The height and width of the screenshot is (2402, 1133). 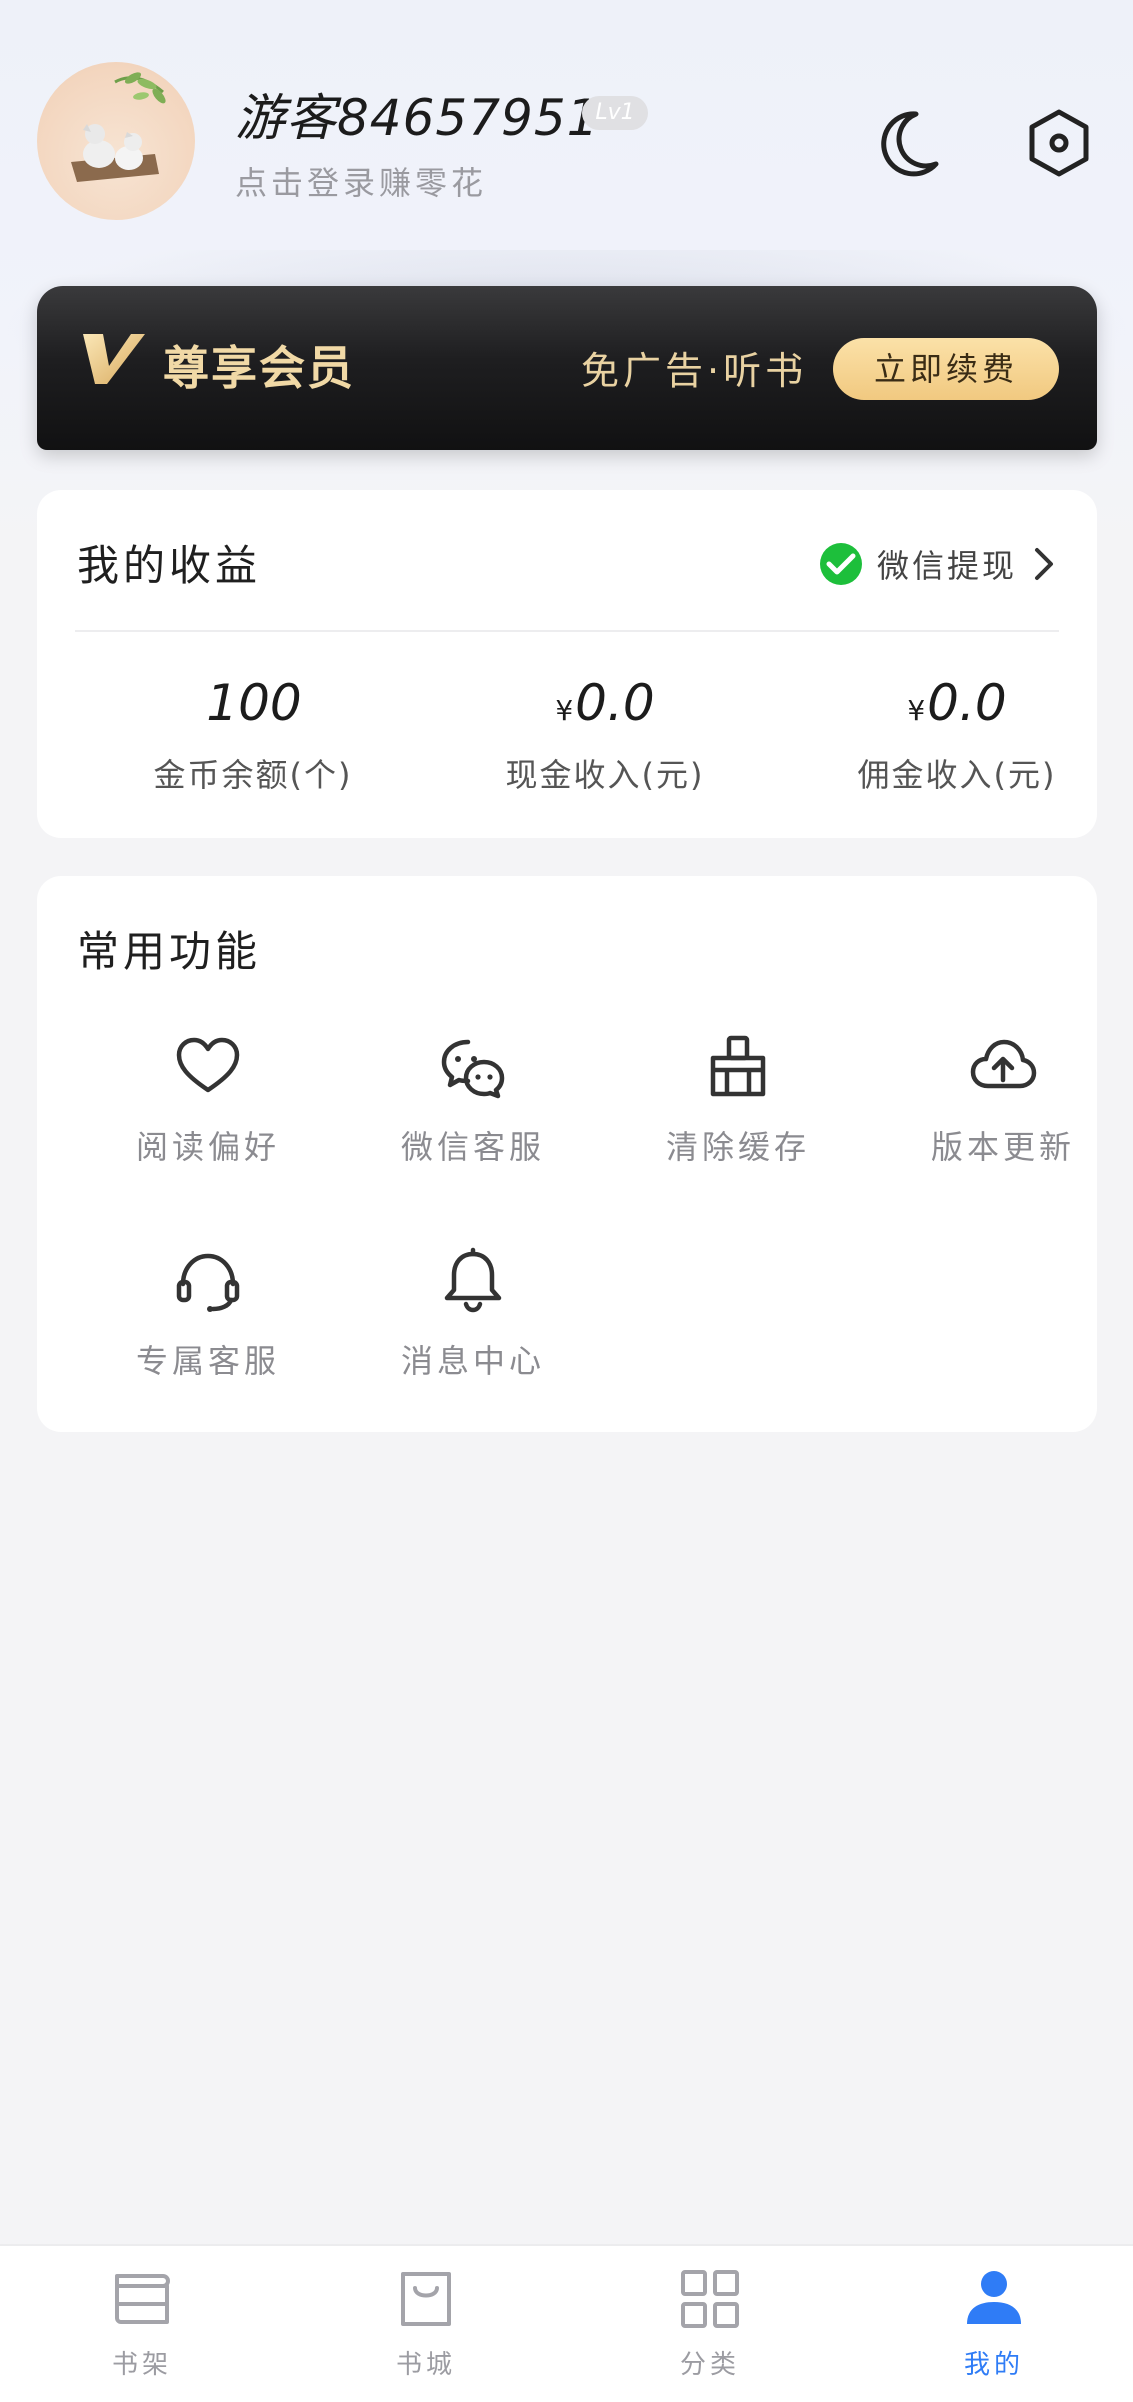 I want to click on tab-category: 分类, so click(x=710, y=2323).